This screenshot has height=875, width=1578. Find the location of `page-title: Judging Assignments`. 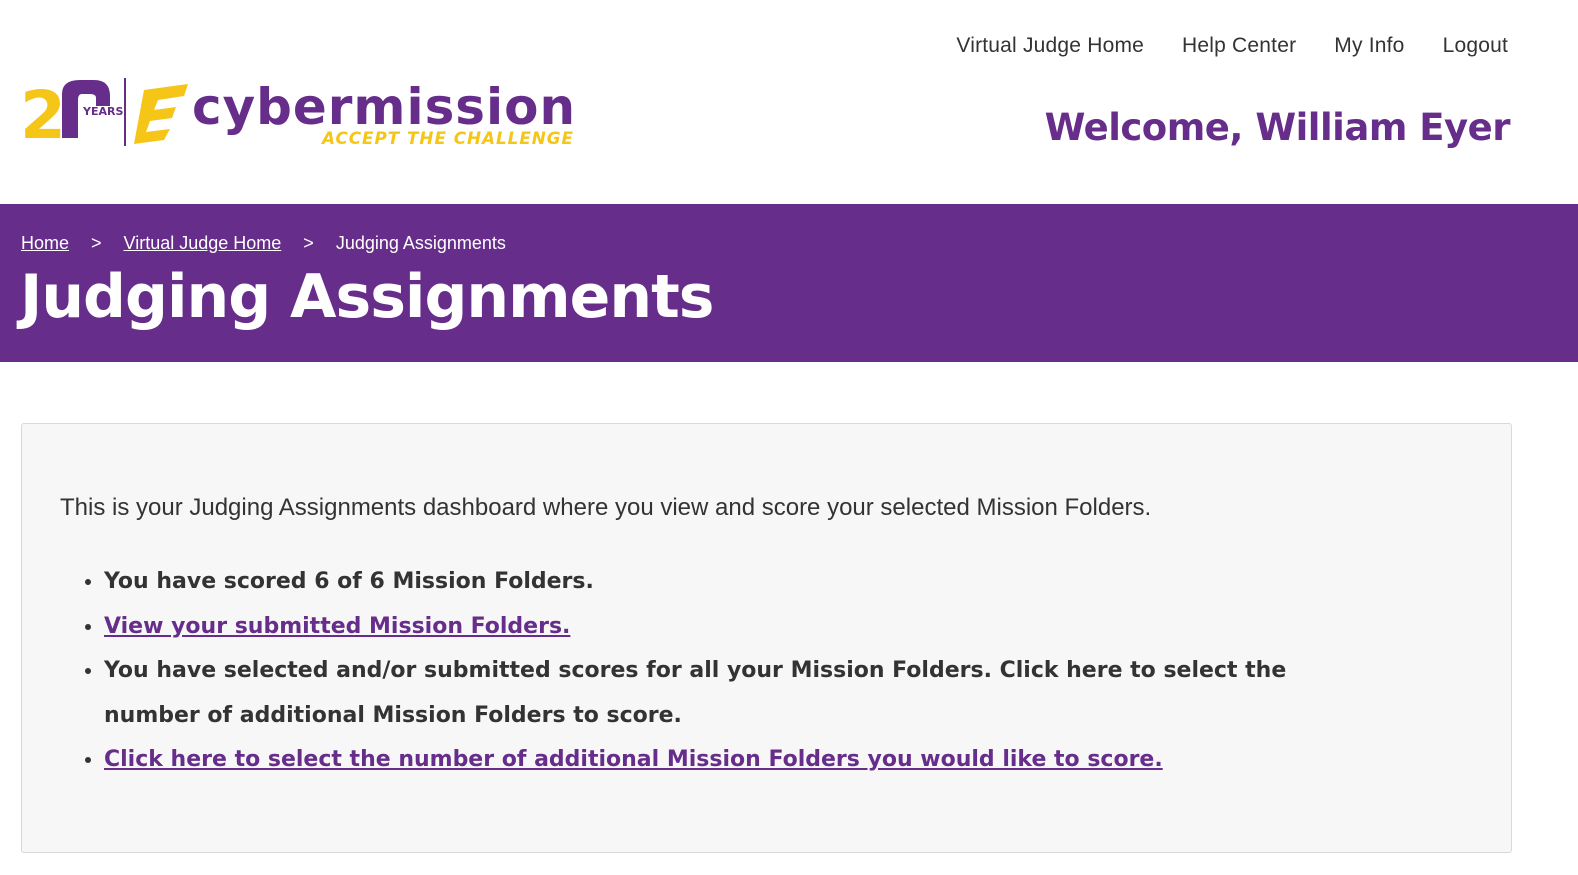

page-title: Judging Assignments is located at coordinates (367, 297).